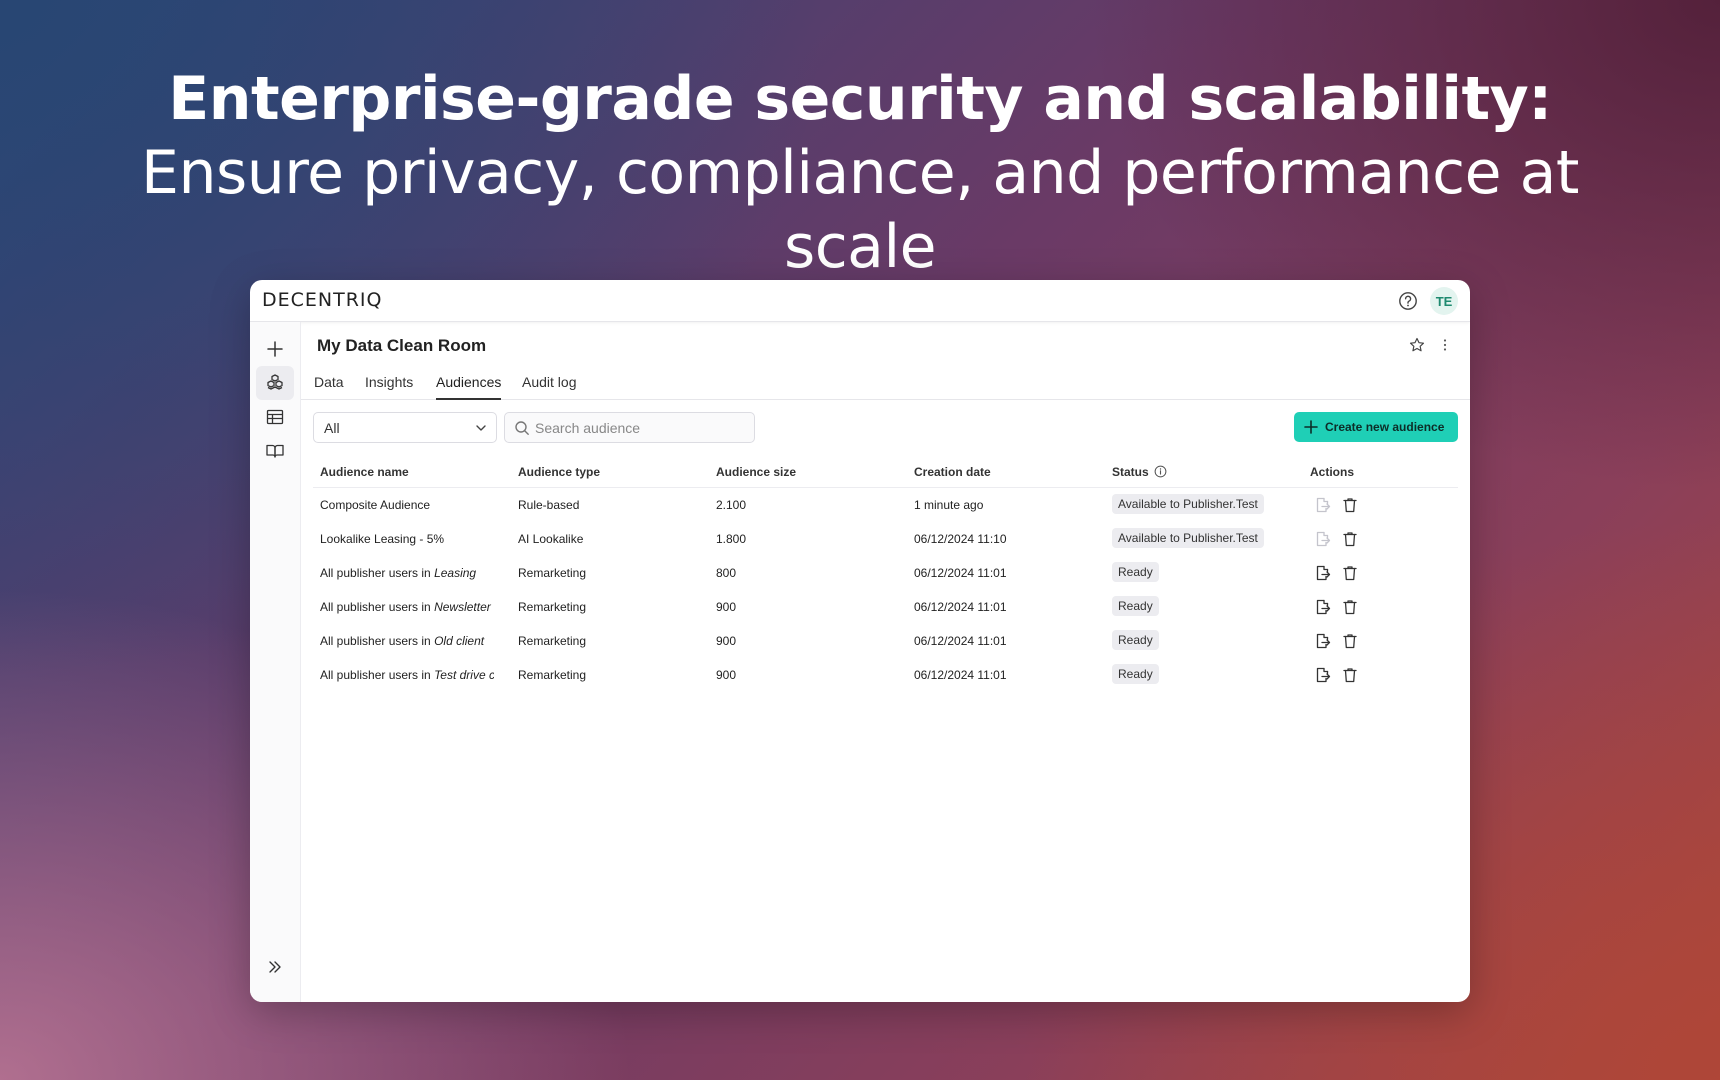 The height and width of the screenshot is (1080, 1720). Describe the element at coordinates (885, 386) in the screenshot. I see `tab-bar: Data Insights Audiences Audit log` at that location.